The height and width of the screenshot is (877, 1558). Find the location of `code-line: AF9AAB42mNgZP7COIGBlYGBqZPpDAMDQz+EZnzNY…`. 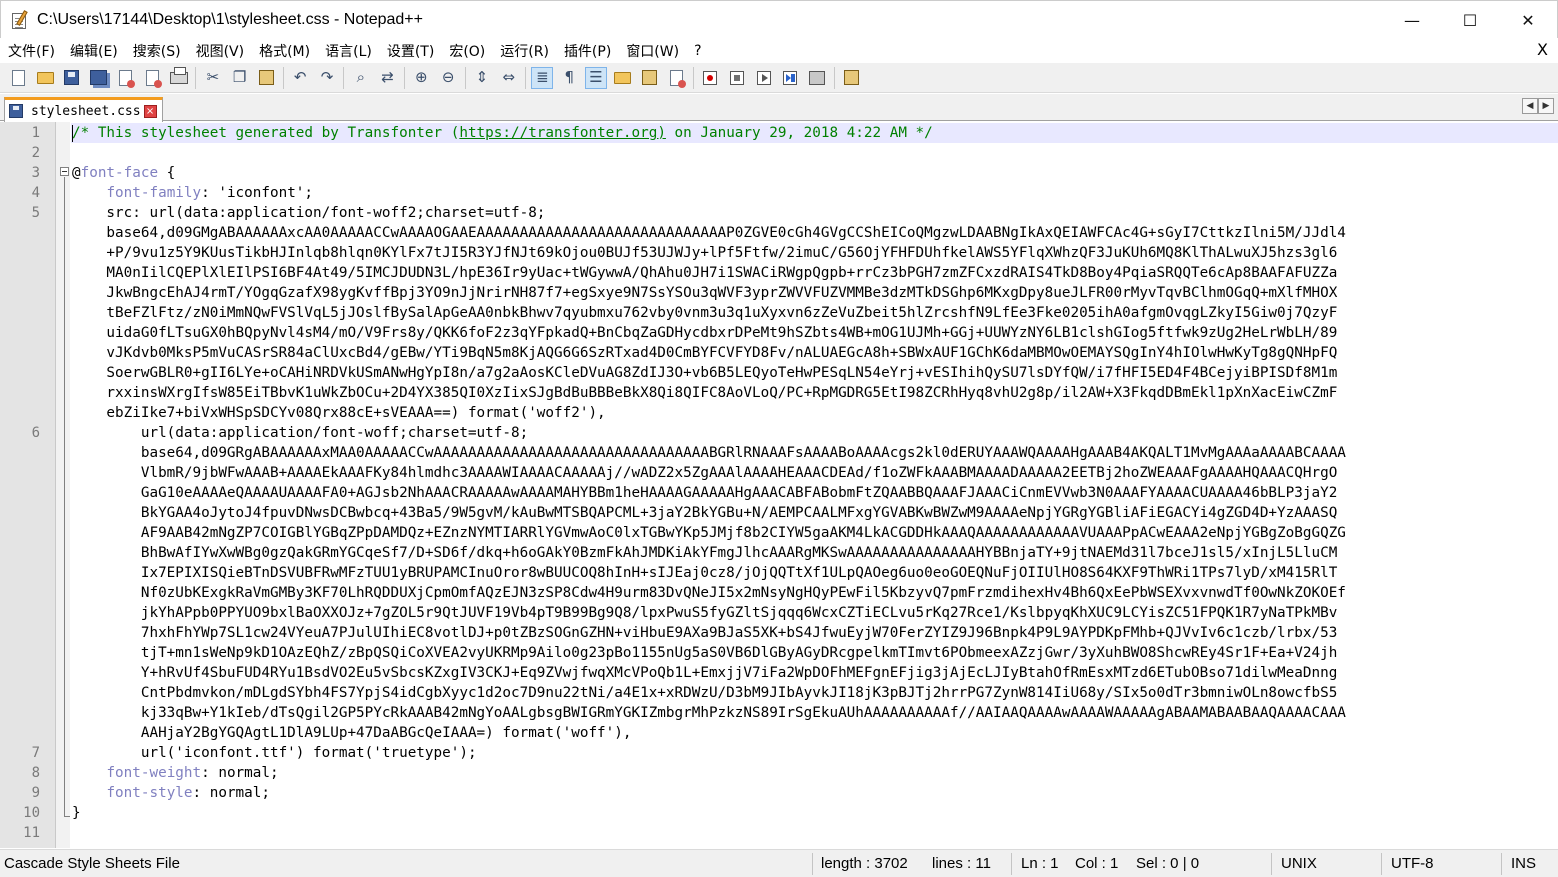

code-line: AF9AAB42mNgZP7COIGBlYGBqZPpDAMDQz+EZnzNY… is located at coordinates (779, 533).